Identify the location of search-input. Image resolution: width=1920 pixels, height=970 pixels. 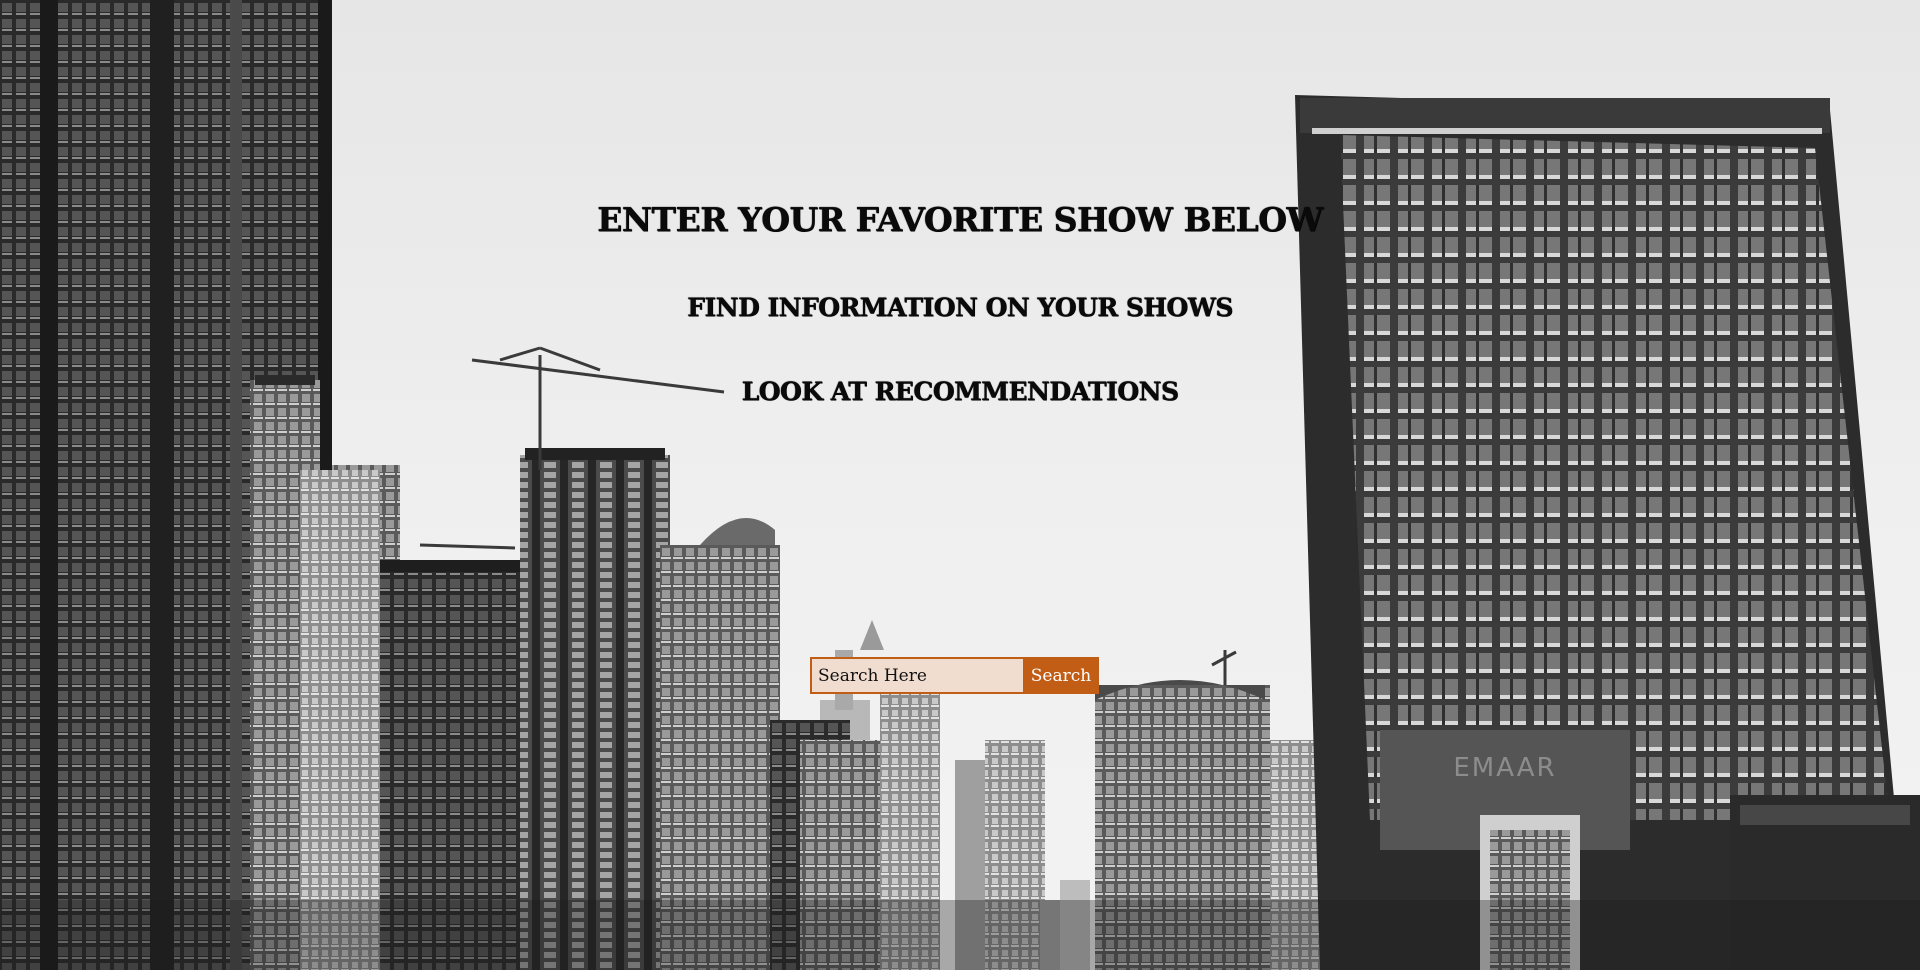
(916, 675).